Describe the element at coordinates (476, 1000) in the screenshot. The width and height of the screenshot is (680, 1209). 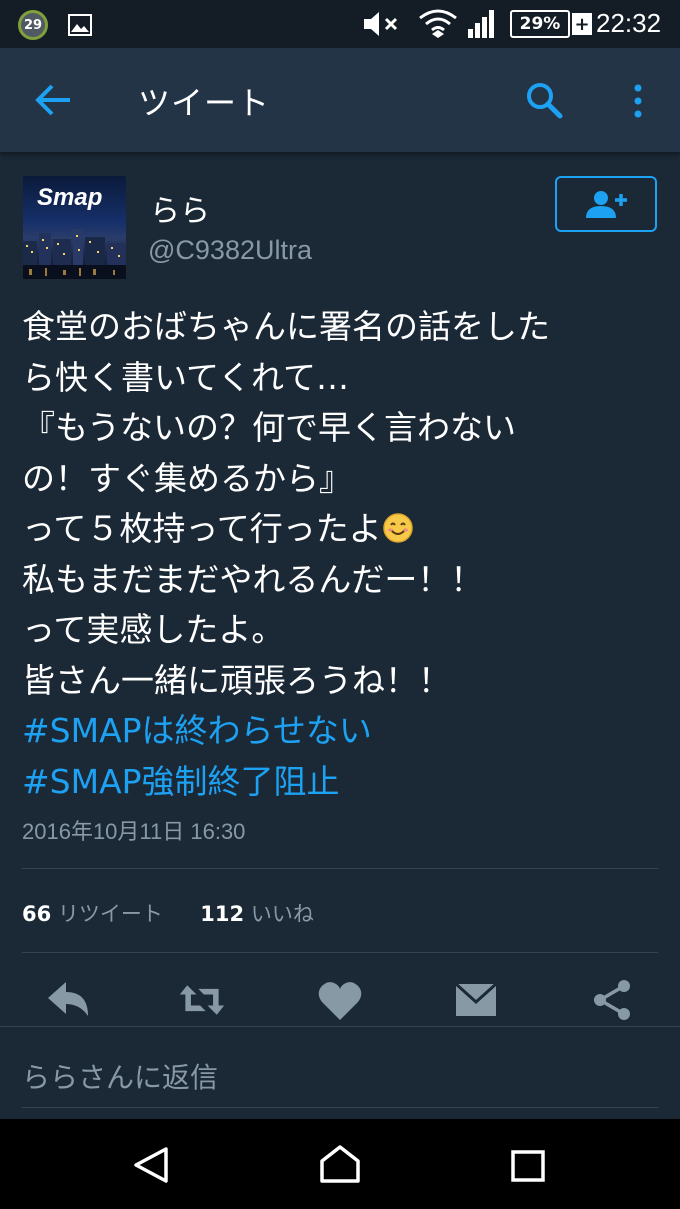
I see `mail-icon` at that location.